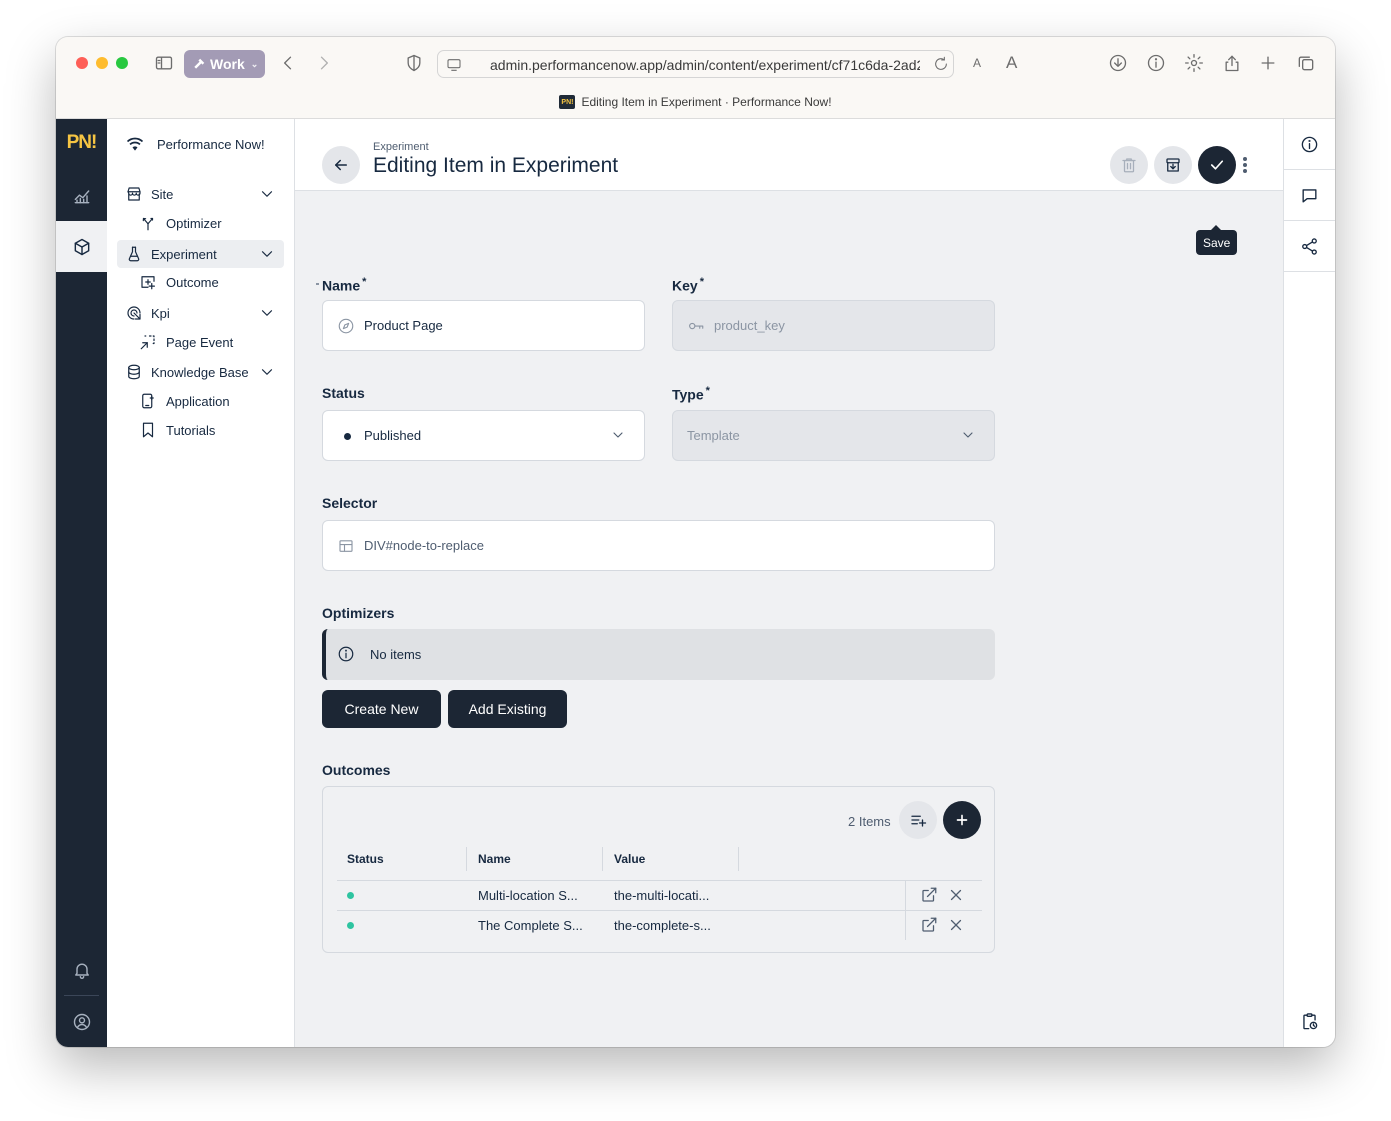 This screenshot has width=1391, height=1121. Describe the element at coordinates (254, 63) in the screenshot. I see `chevron-down-icon: ⌄` at that location.